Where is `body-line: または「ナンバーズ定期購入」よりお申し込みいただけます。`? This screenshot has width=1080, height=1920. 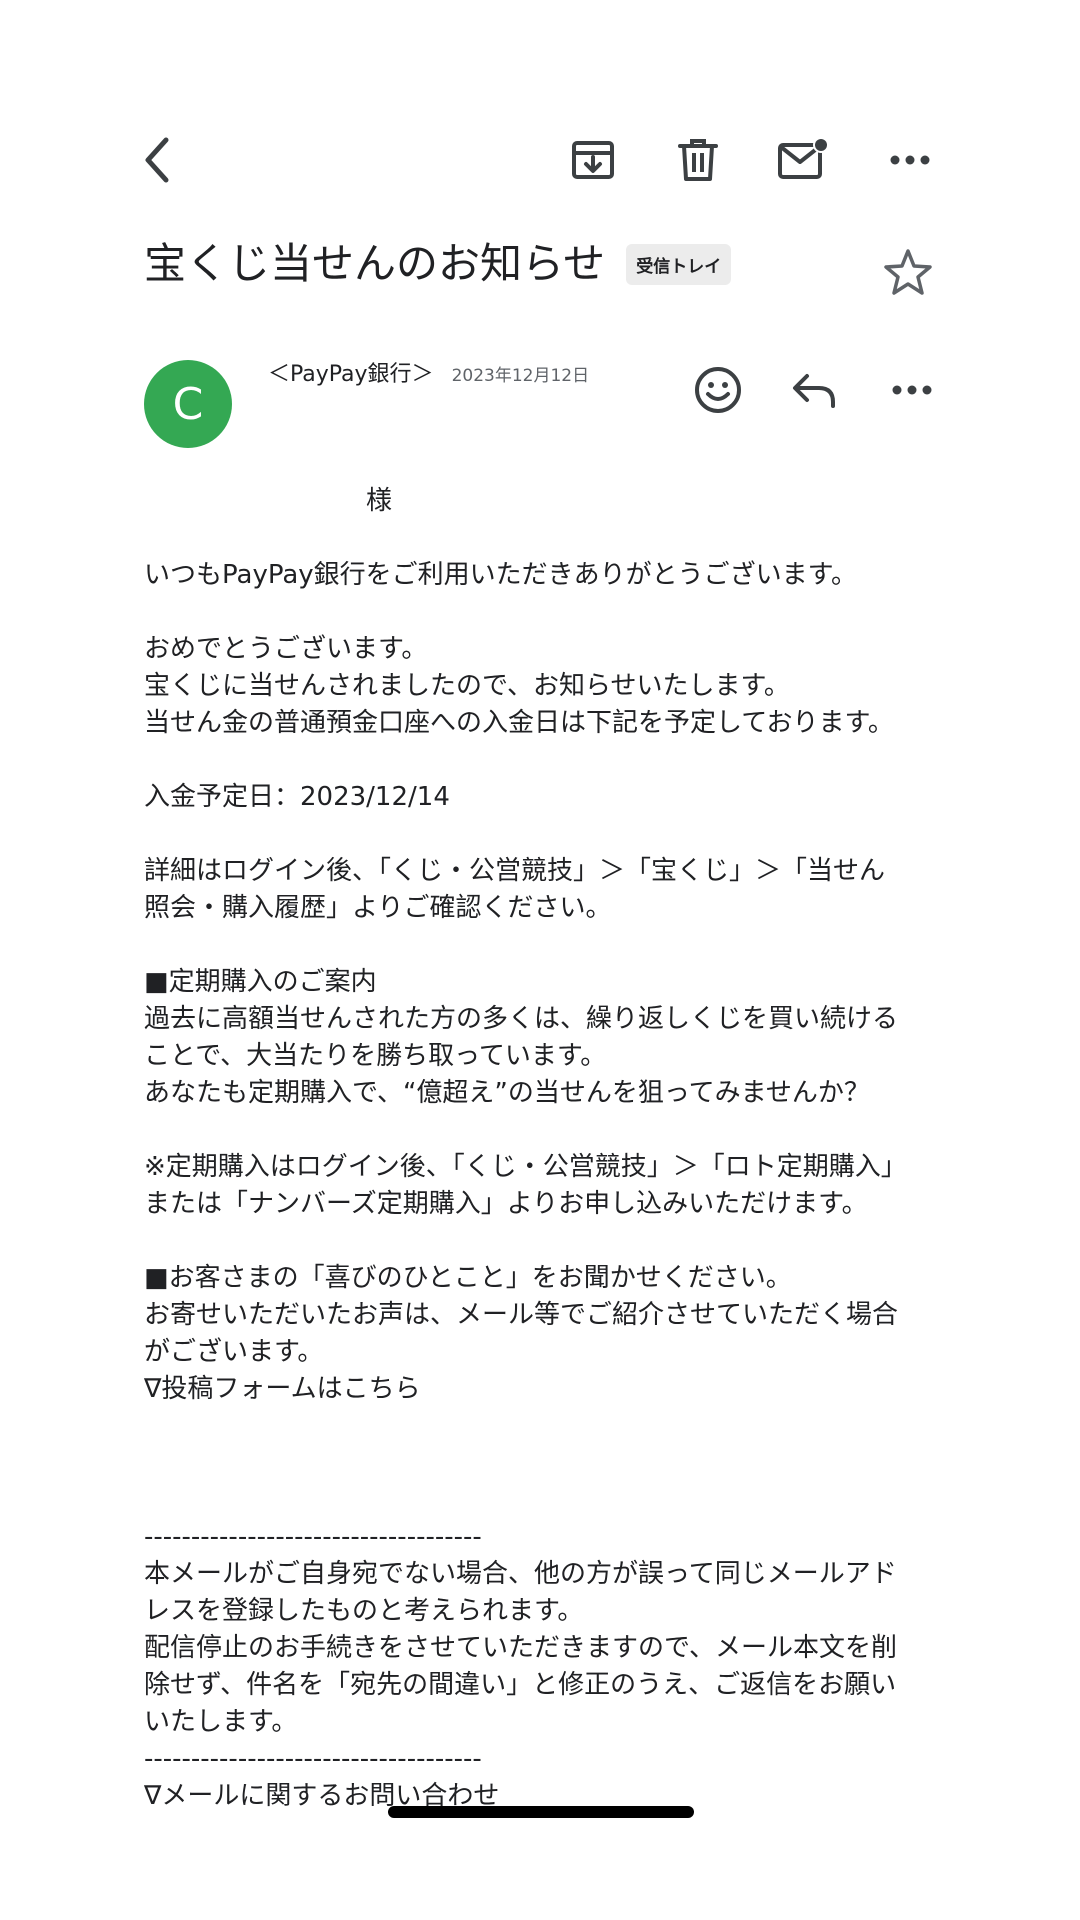
body-line: または「ナンバーズ定期購入」よりお申し込みいただけます。 is located at coordinates (506, 1204).